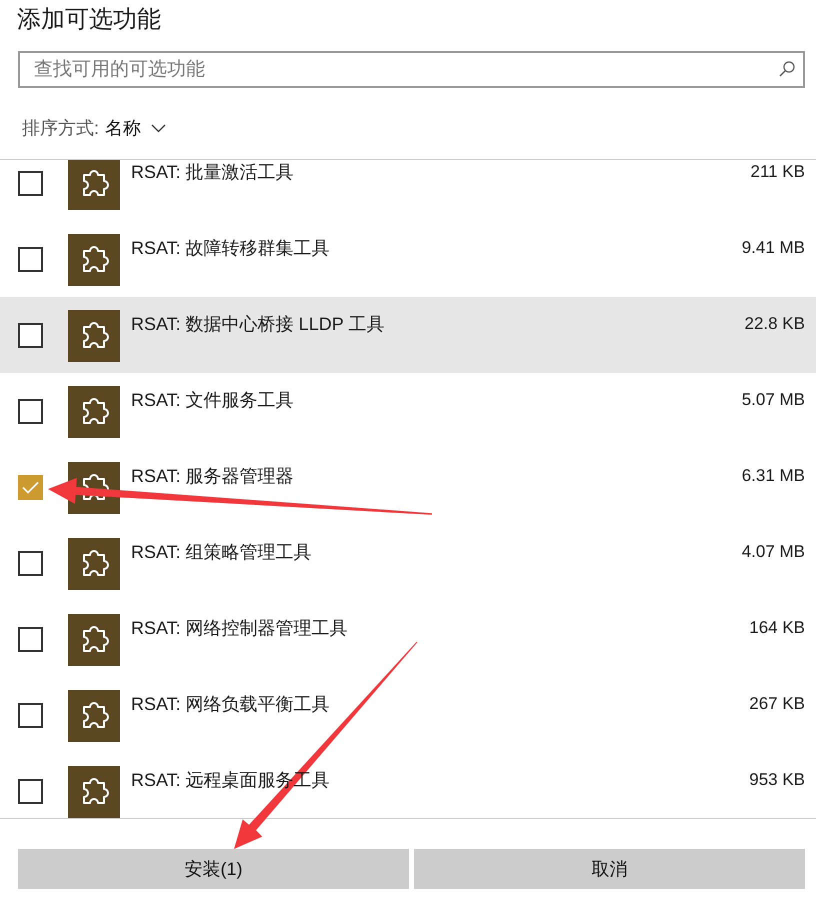 This screenshot has width=816, height=907. What do you see at coordinates (230, 704) in the screenshot?
I see `feature-name: RSAT: 网络负载平衡工具` at bounding box center [230, 704].